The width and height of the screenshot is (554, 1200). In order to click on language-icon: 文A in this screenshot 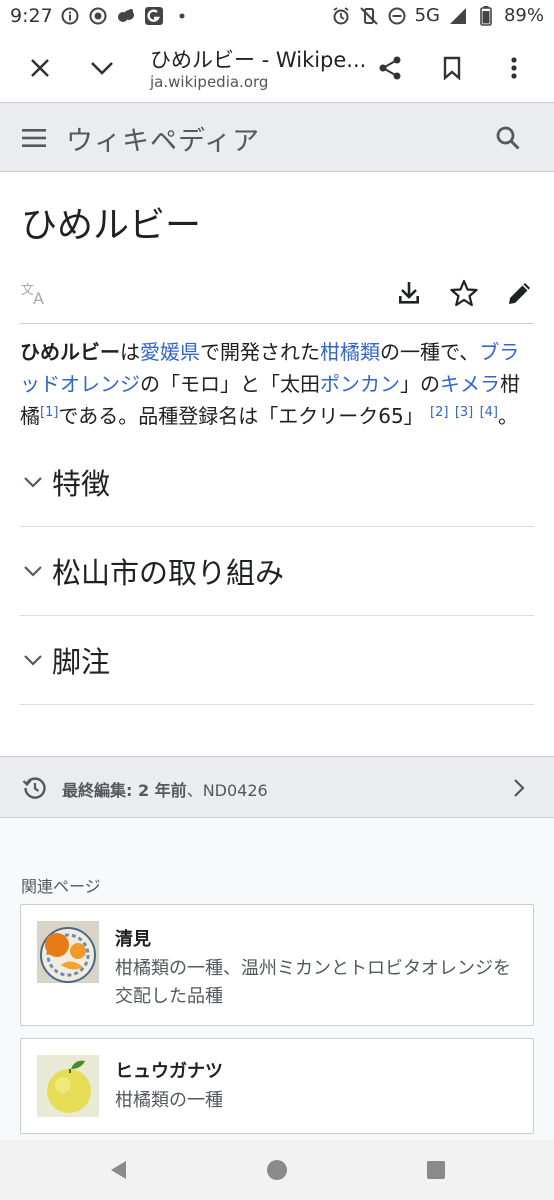, I will do `click(35, 293)`.